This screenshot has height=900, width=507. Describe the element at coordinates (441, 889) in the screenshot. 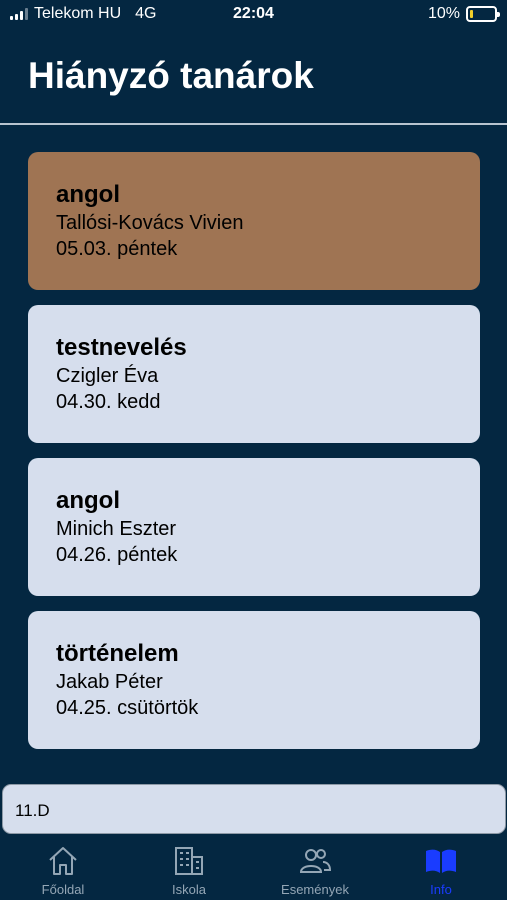

I see `tab-label: Info` at that location.